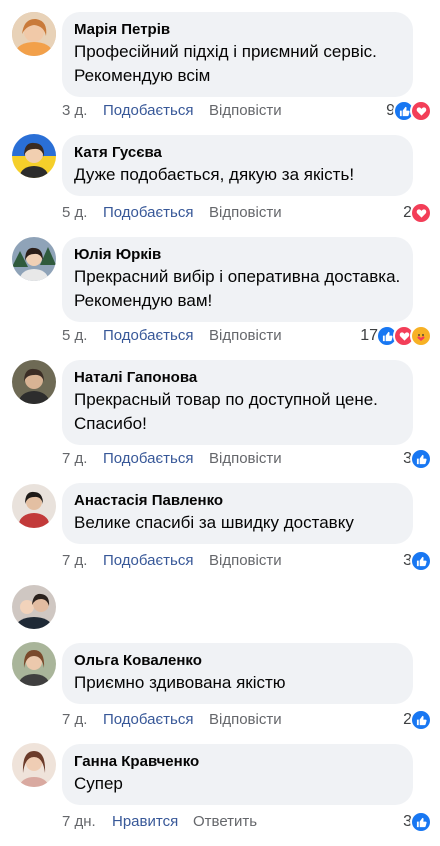 The height and width of the screenshot is (846, 440). I want to click on reactions-summary: 17, so click(396, 336).